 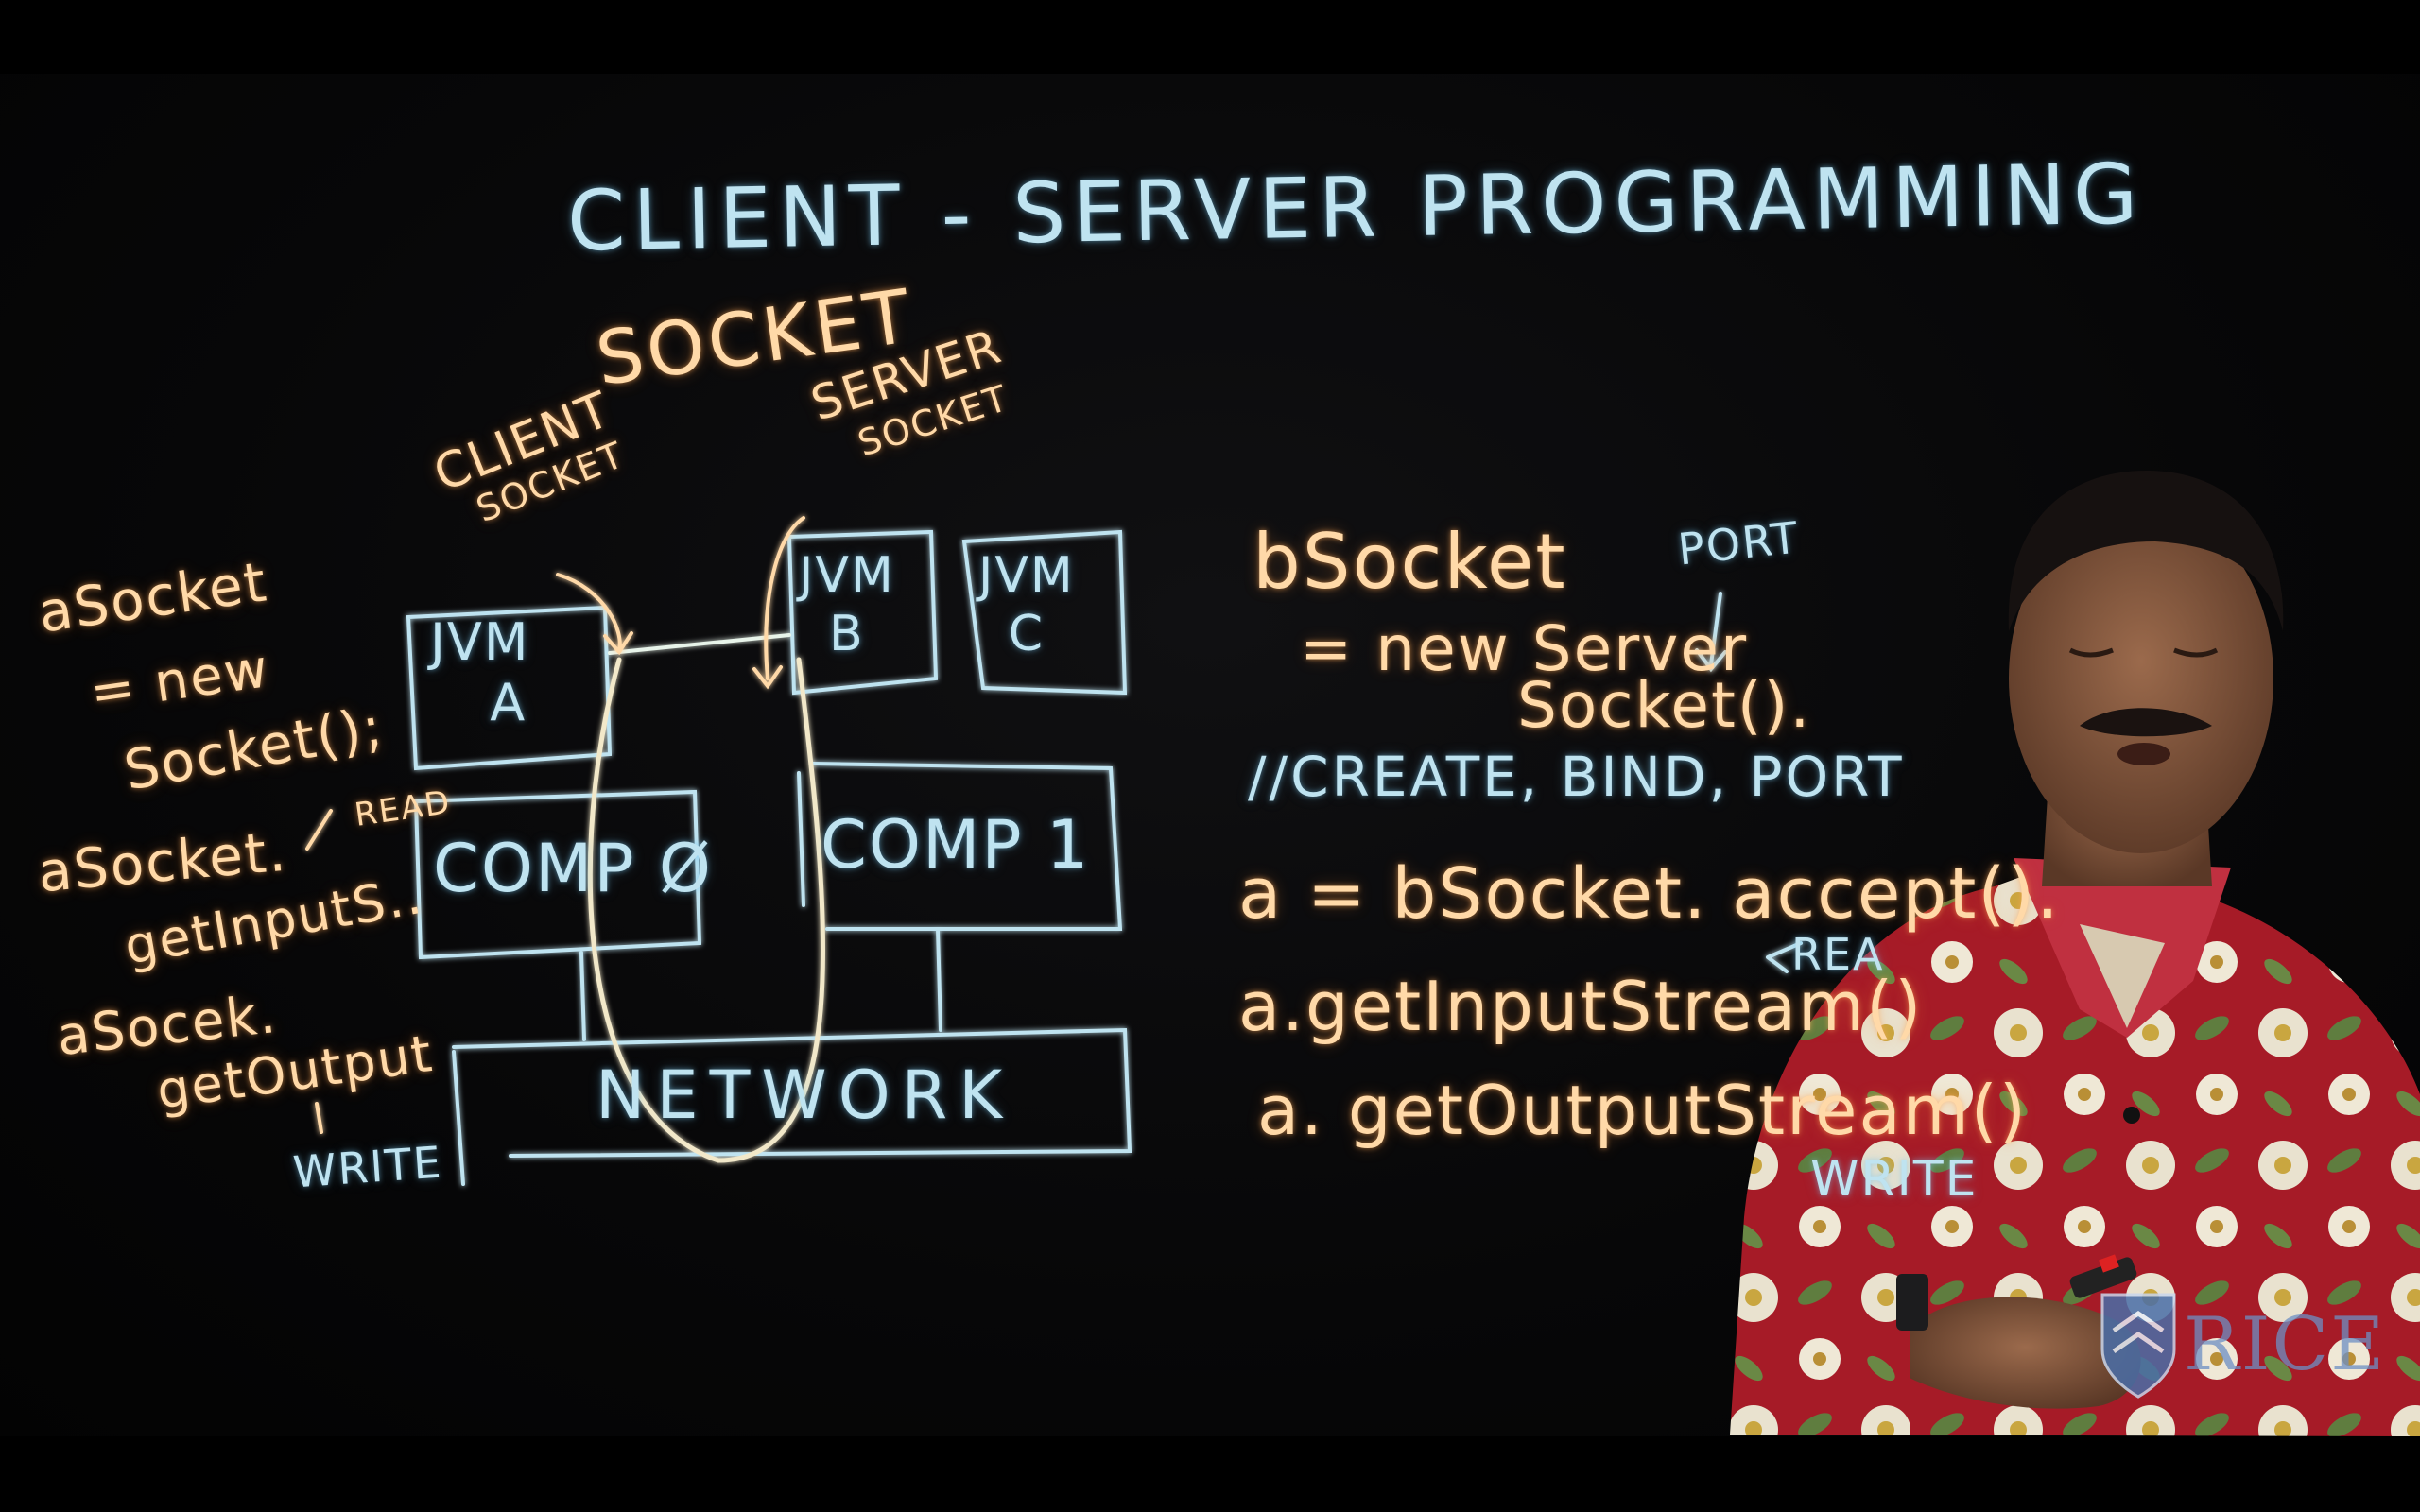 I want to click on right-code-line5: a = bSocket. accept()., so click(x=1649, y=894).